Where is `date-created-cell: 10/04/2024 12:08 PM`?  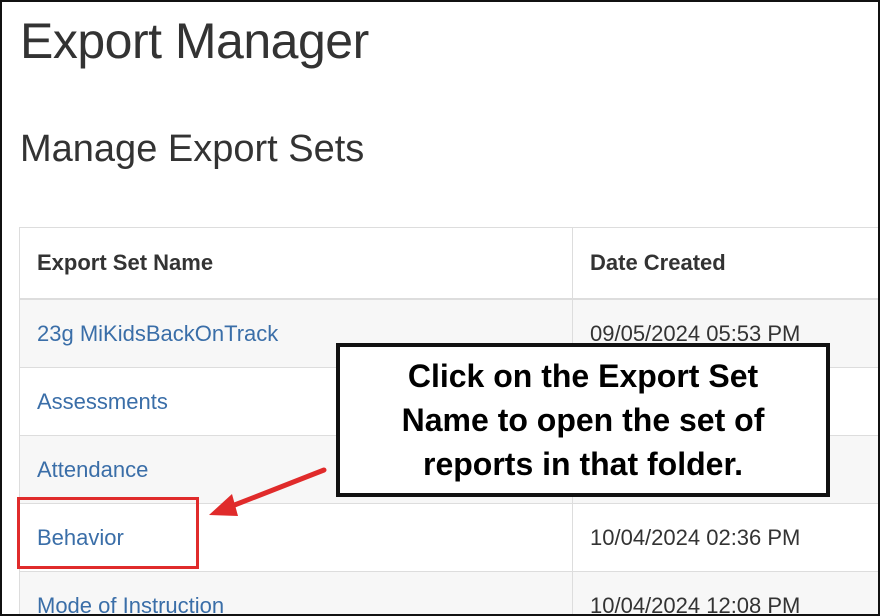 date-created-cell: 10/04/2024 12:08 PM is located at coordinates (725, 592).